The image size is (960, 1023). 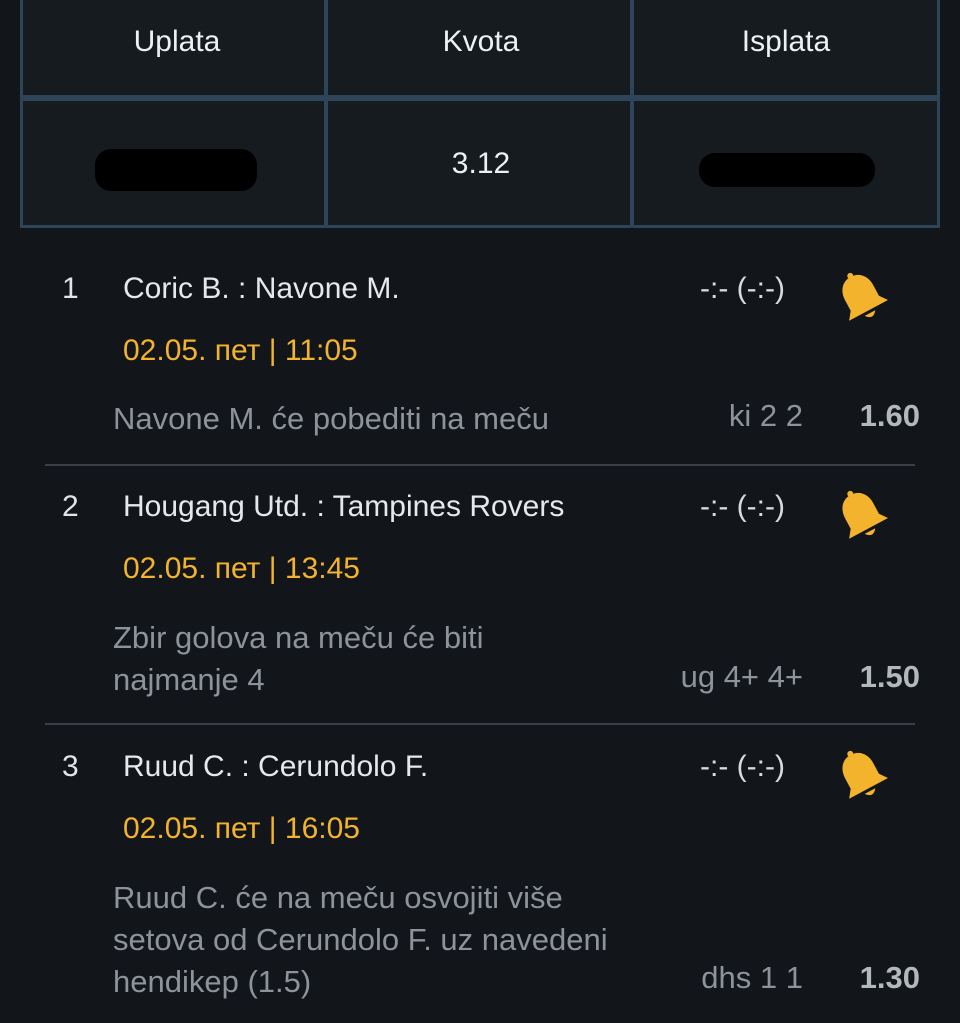 I want to click on odds-header: Kvota, so click(x=481, y=41).